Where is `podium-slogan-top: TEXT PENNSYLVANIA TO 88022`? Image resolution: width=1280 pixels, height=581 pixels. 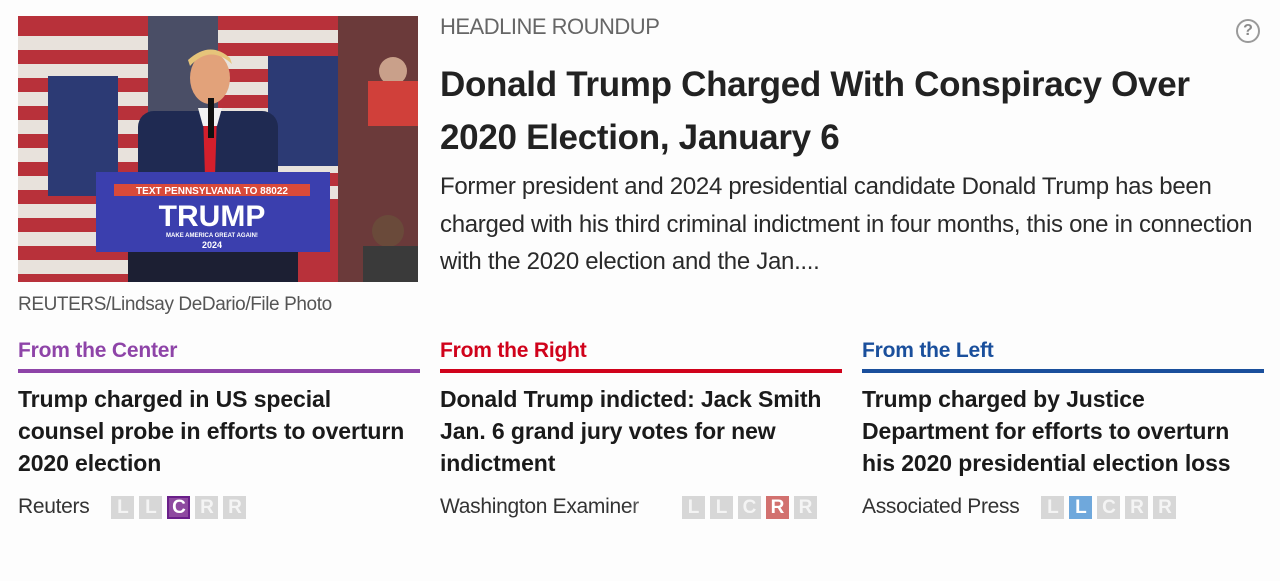
podium-slogan-top: TEXT PENNSYLVANIA TO 88022 is located at coordinates (212, 191).